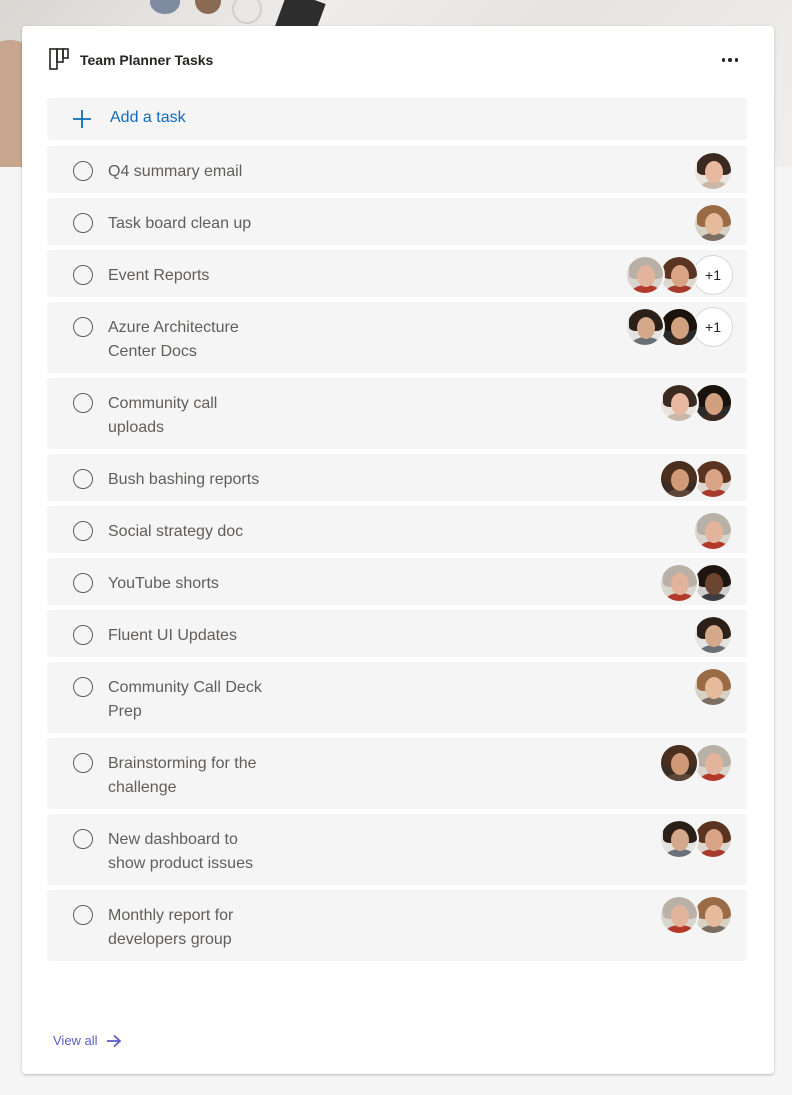 Image resolution: width=792 pixels, height=1095 pixels. Describe the element at coordinates (147, 60) in the screenshot. I see `card-title: Team Planner Tasks` at that location.